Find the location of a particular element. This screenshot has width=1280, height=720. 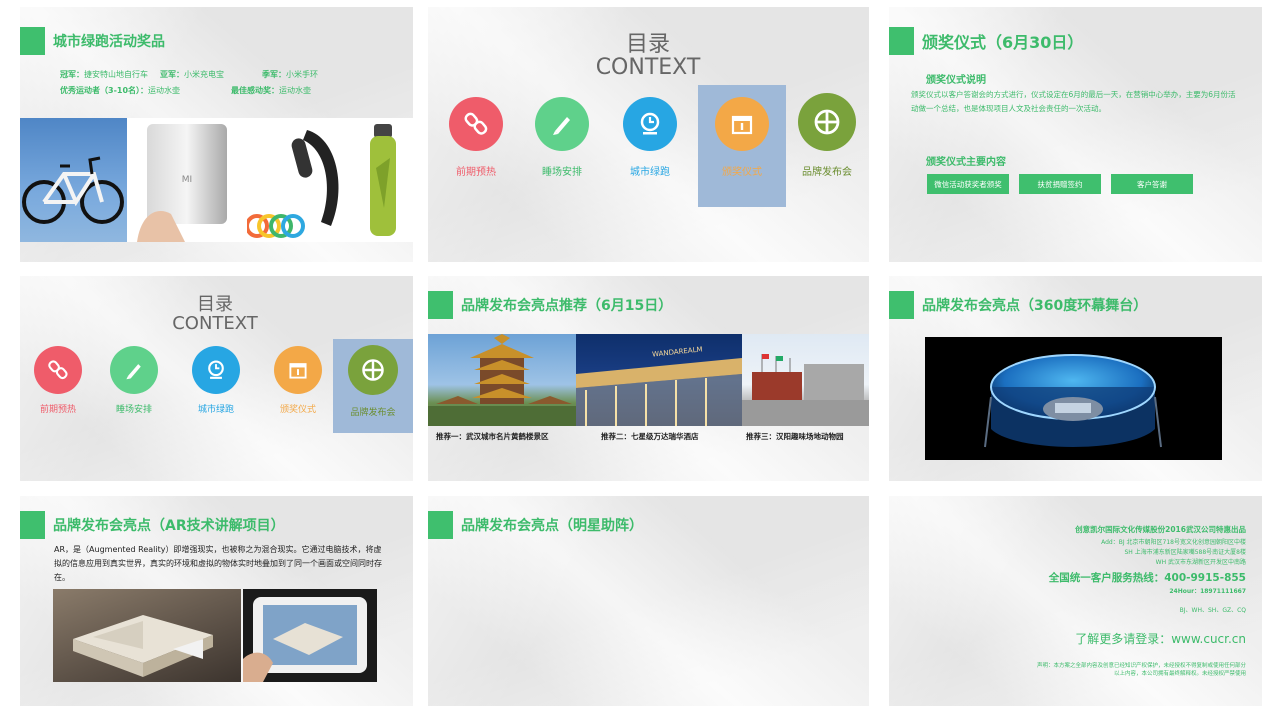

slide-toc-launch: 目录 CONTEXT 前期预热 睡场安排 城市绿跑 颁奖仪式 品牌发布会 is located at coordinates (216, 378).